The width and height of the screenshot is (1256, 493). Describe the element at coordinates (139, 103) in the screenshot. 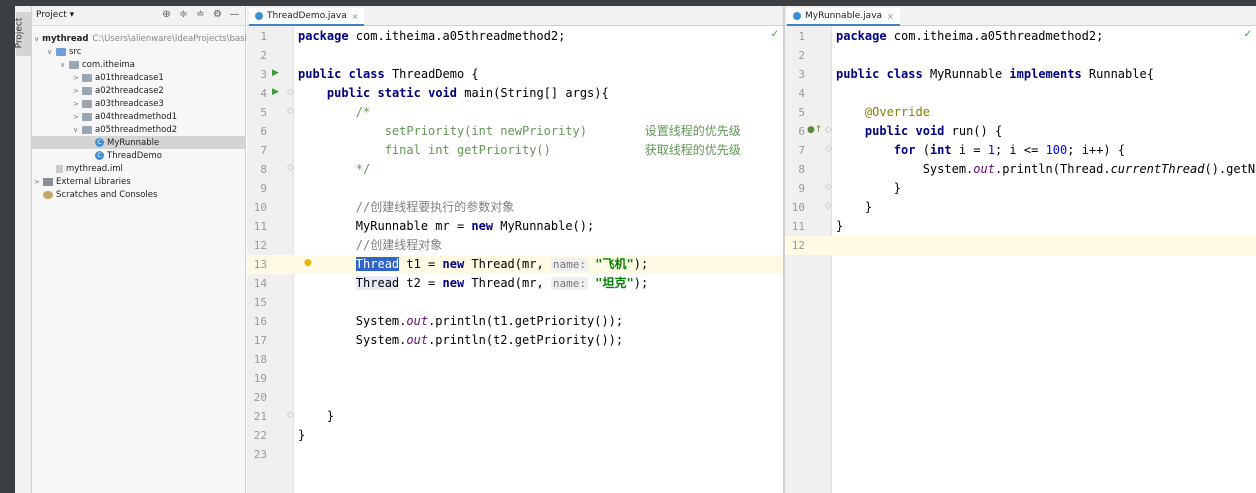

I see `tree-item: > a03threadcase3` at that location.